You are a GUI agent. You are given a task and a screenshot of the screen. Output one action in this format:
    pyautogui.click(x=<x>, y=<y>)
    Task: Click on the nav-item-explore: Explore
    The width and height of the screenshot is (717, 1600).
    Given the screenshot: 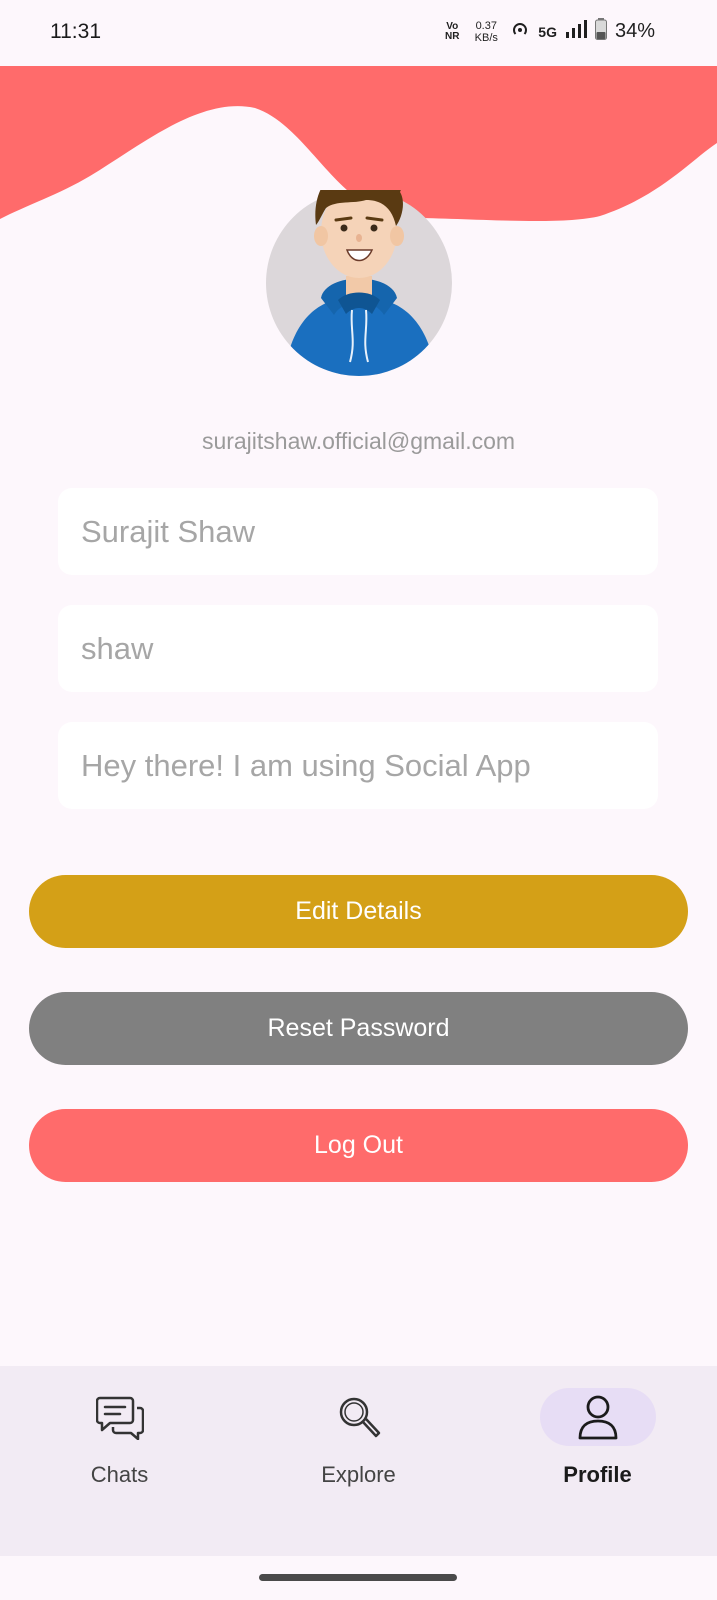 What is the action you would take?
    pyautogui.click(x=358, y=1461)
    